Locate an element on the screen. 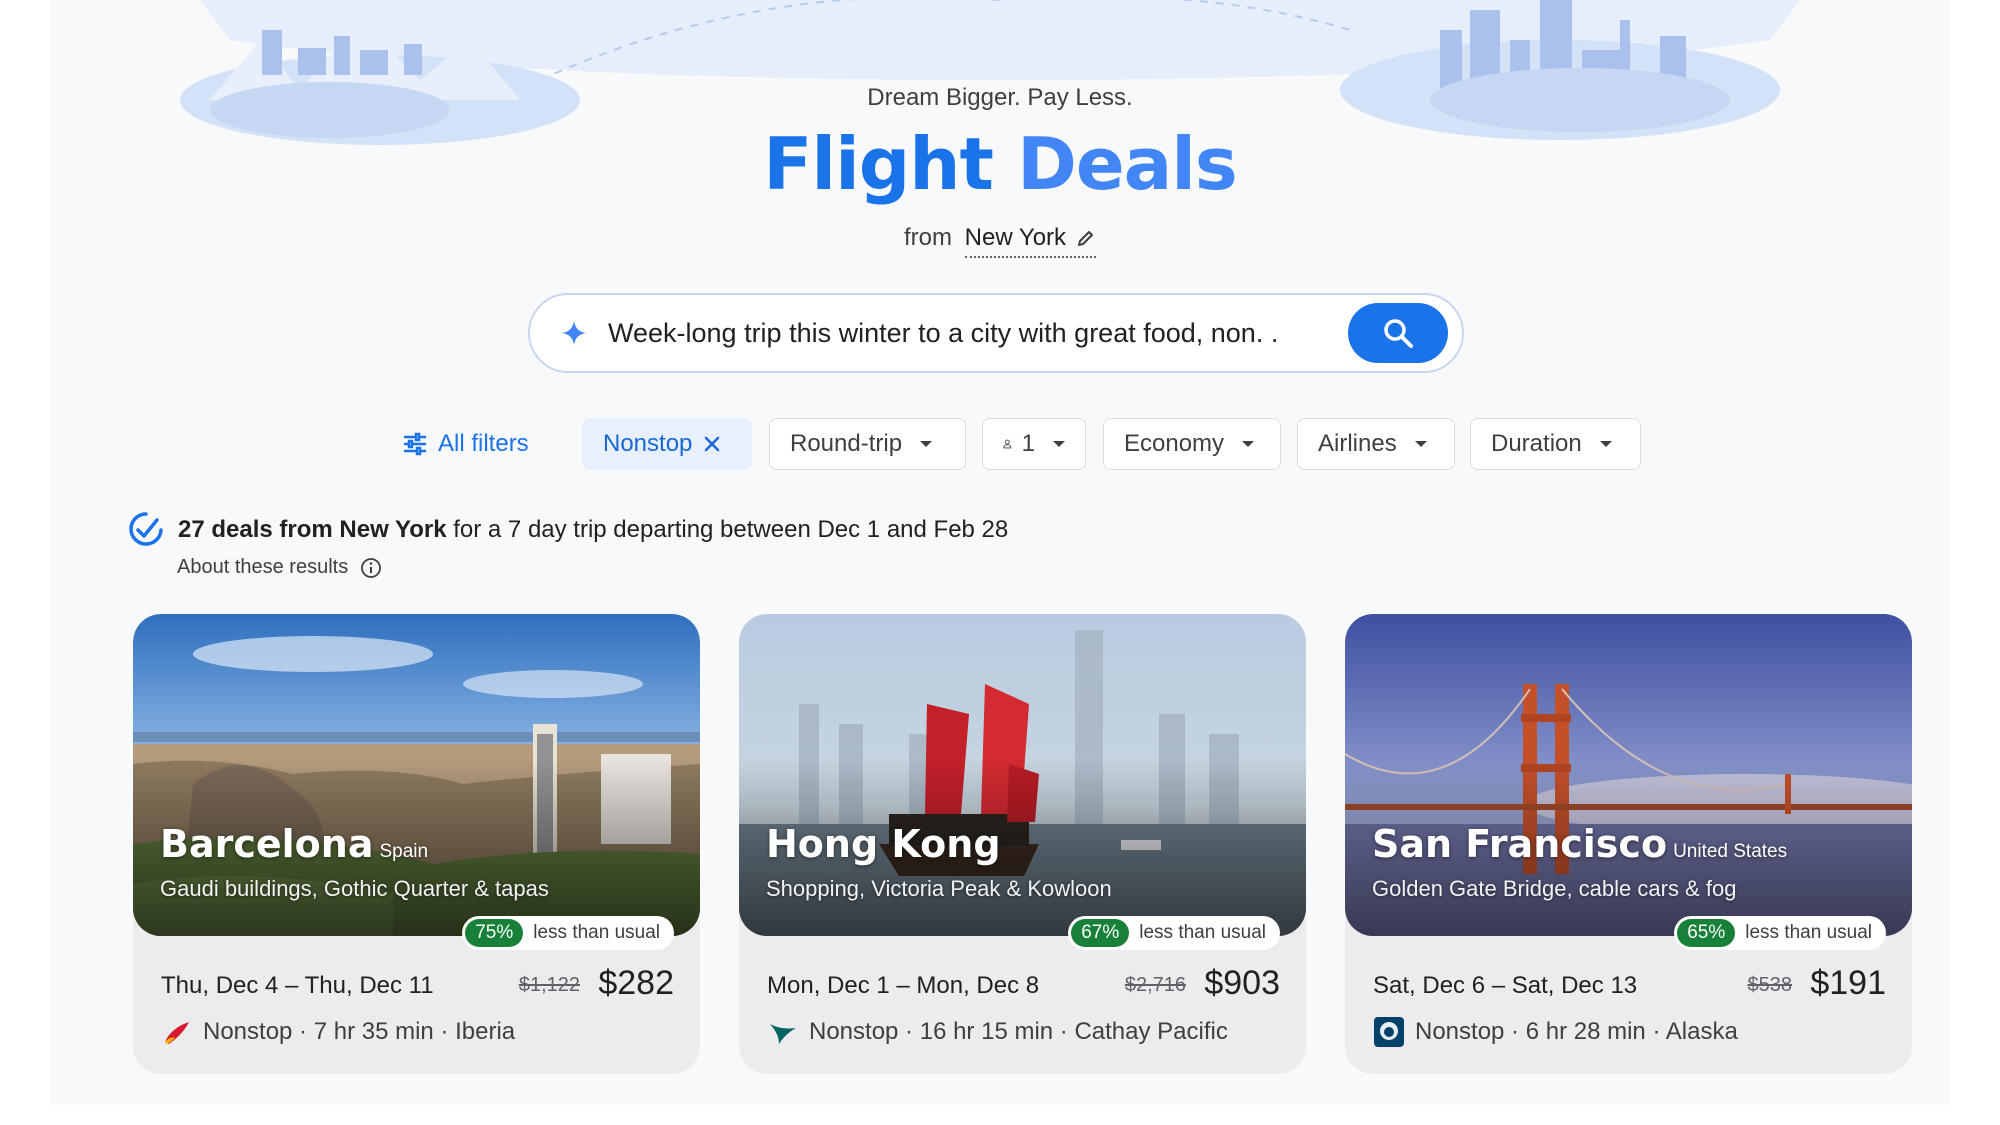 The image size is (2000, 1125). about-results-label: About these results is located at coordinates (263, 567).